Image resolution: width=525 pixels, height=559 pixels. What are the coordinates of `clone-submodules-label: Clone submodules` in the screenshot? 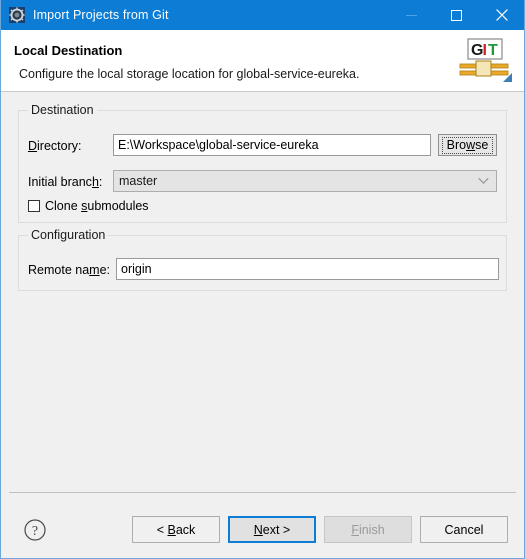 It's located at (97, 206).